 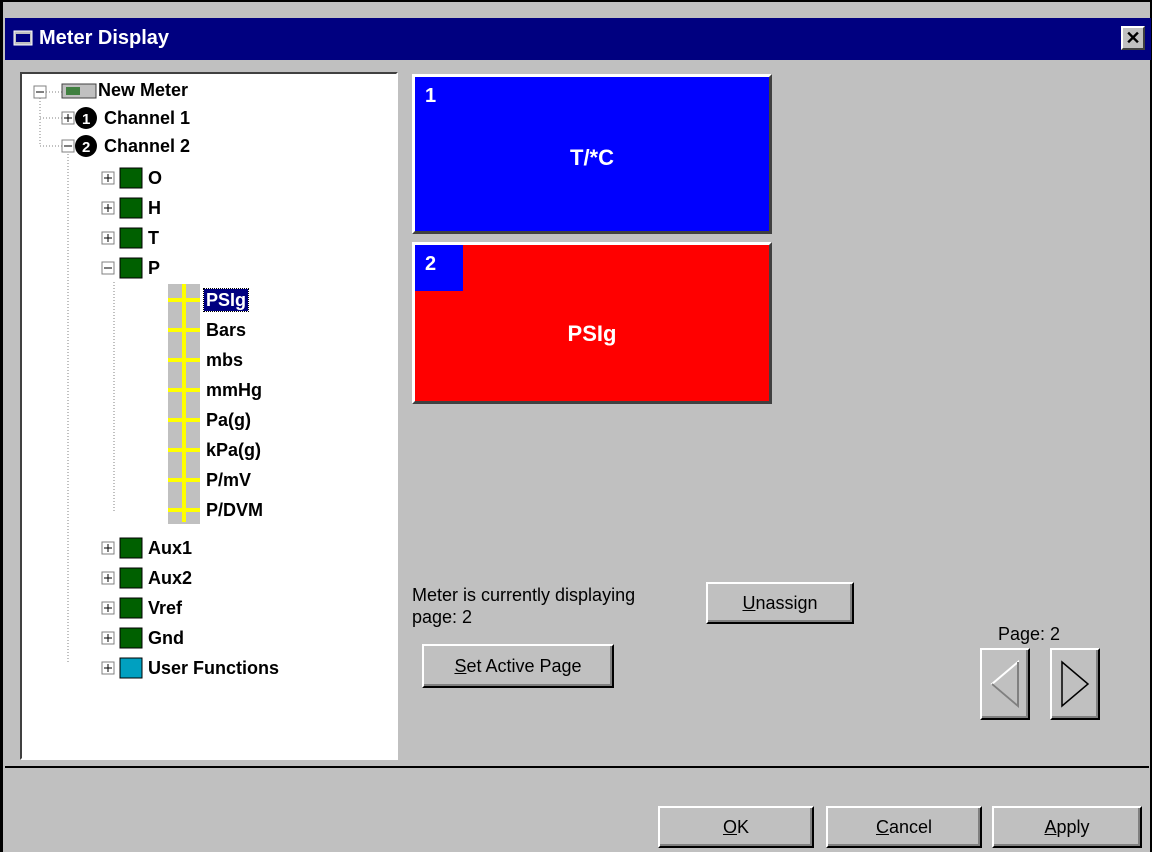 I want to click on status-line-1: Meter is currently displaying, so click(x=524, y=595).